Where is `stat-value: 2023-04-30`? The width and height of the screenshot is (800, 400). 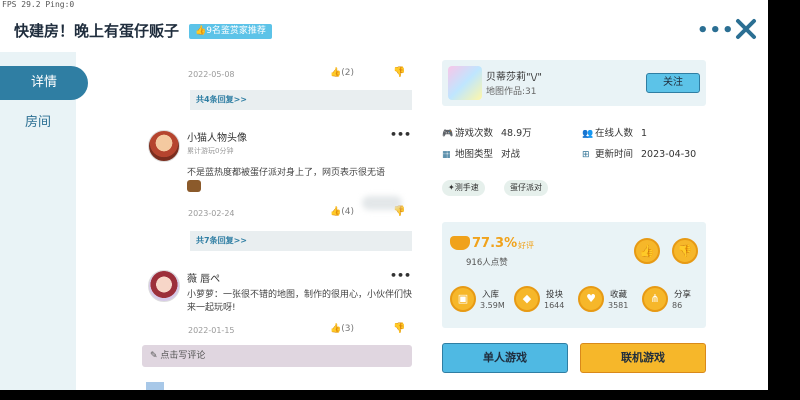
stat-value: 2023-04-30 is located at coordinates (669, 154).